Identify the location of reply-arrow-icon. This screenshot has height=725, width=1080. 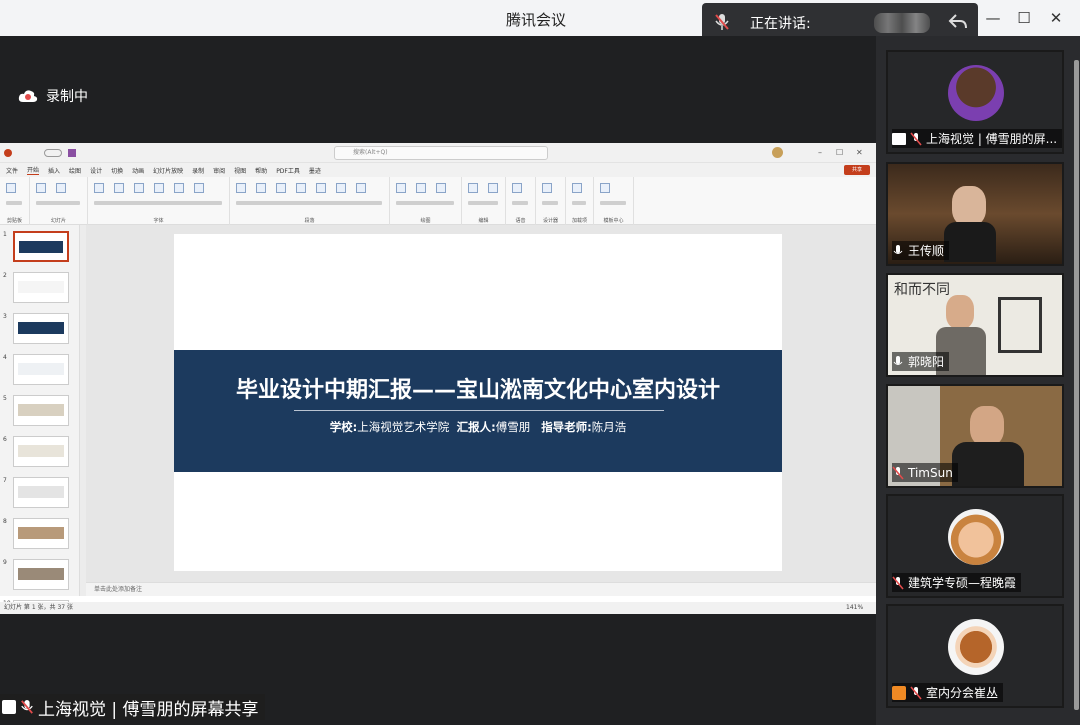
(958, 22).